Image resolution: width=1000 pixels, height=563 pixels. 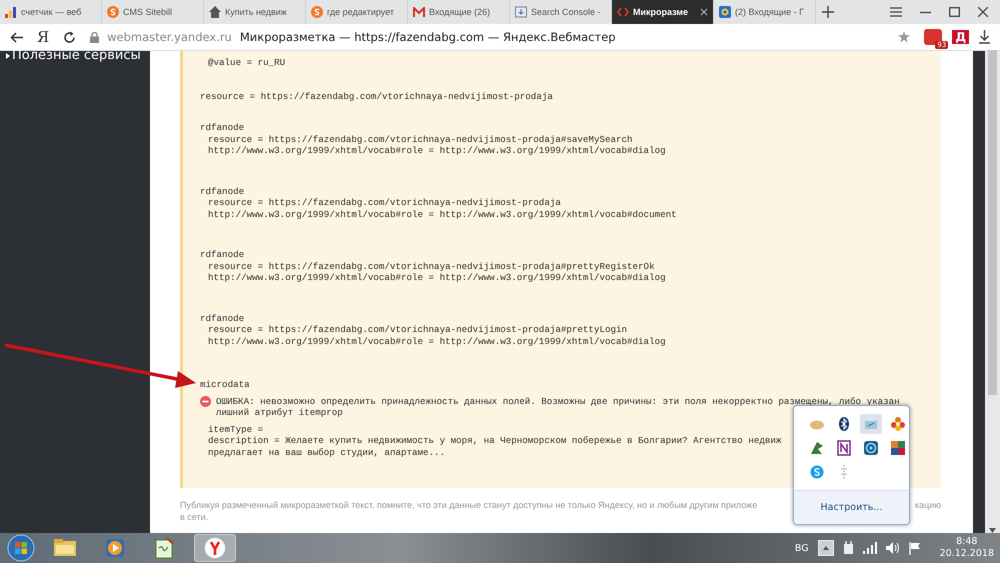 What do you see at coordinates (43, 37) in the screenshot?
I see `yandex-logo-button: Я` at bounding box center [43, 37].